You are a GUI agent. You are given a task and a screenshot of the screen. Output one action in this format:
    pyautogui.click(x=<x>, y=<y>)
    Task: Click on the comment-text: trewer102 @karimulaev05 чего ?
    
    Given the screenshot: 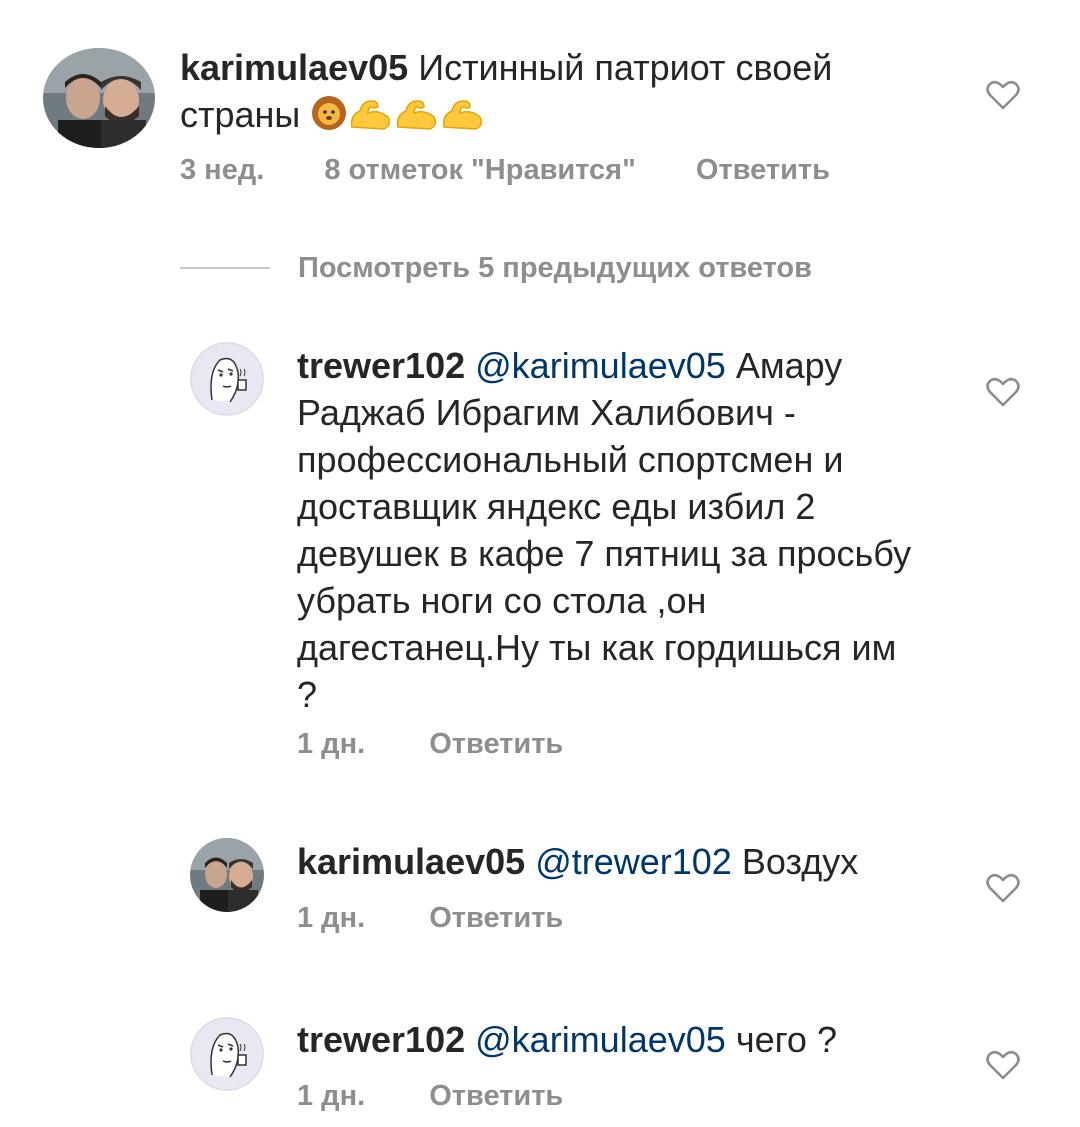 What is the action you would take?
    pyautogui.click(x=607, y=1039)
    